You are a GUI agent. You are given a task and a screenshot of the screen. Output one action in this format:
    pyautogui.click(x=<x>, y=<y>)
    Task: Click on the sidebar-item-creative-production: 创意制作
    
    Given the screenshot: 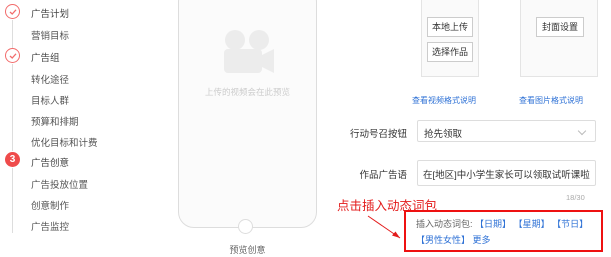 What is the action you would take?
    pyautogui.click(x=50, y=205)
    